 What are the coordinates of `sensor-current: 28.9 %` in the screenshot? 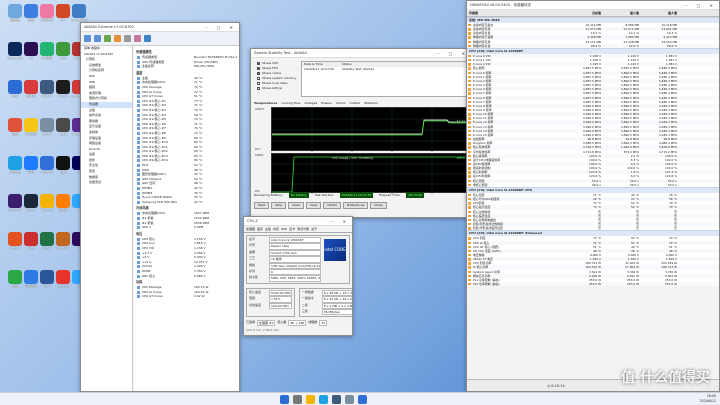 It's located at (595, 45).